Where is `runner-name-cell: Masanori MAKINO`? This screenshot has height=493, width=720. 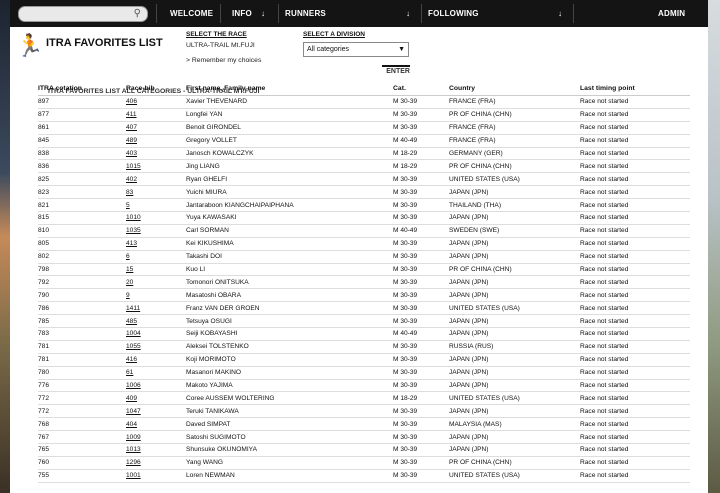 runner-name-cell: Masanori MAKINO is located at coordinates (289, 373).